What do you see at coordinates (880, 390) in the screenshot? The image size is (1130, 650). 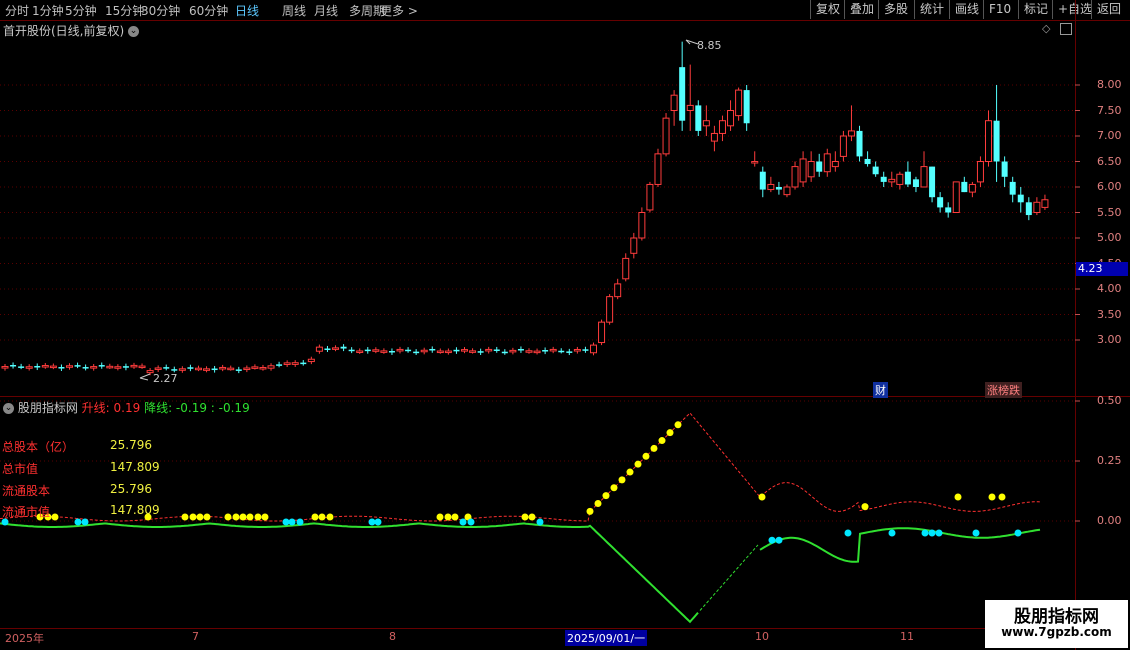 I see `finance-event-tag: 财` at bounding box center [880, 390].